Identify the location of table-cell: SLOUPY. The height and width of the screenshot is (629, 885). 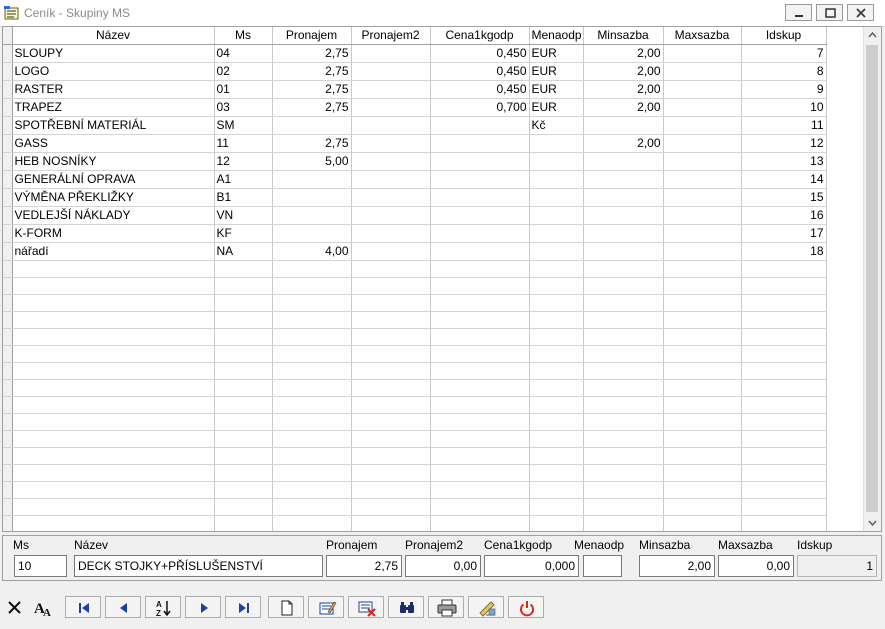
(113, 53).